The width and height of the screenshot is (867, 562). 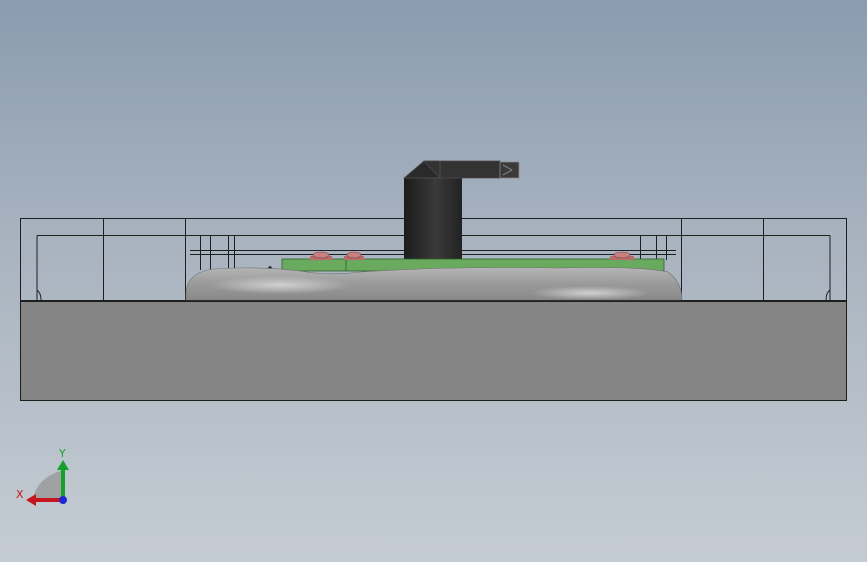 I want to click on z-axis-dot, so click(x=63, y=500).